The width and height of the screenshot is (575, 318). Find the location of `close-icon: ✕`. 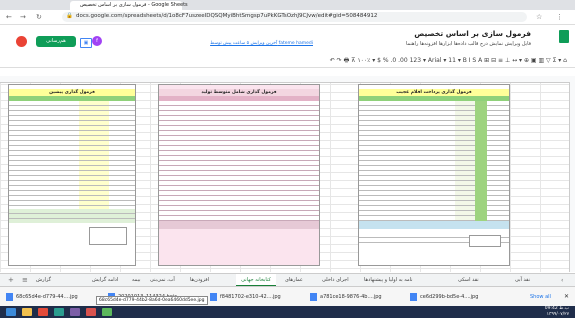

close-icon: ✕ is located at coordinates (566, 297).